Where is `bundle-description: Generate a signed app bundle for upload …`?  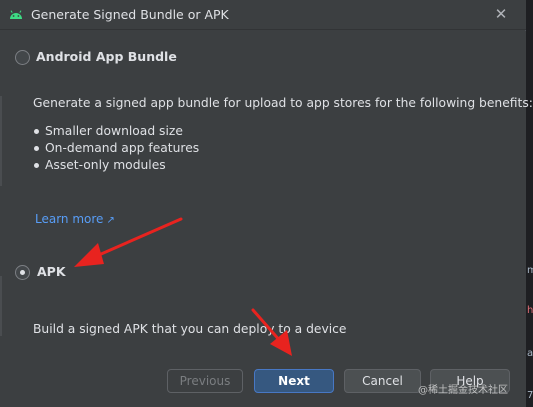
bundle-description: Generate a signed app bundle for upload … is located at coordinates (283, 103).